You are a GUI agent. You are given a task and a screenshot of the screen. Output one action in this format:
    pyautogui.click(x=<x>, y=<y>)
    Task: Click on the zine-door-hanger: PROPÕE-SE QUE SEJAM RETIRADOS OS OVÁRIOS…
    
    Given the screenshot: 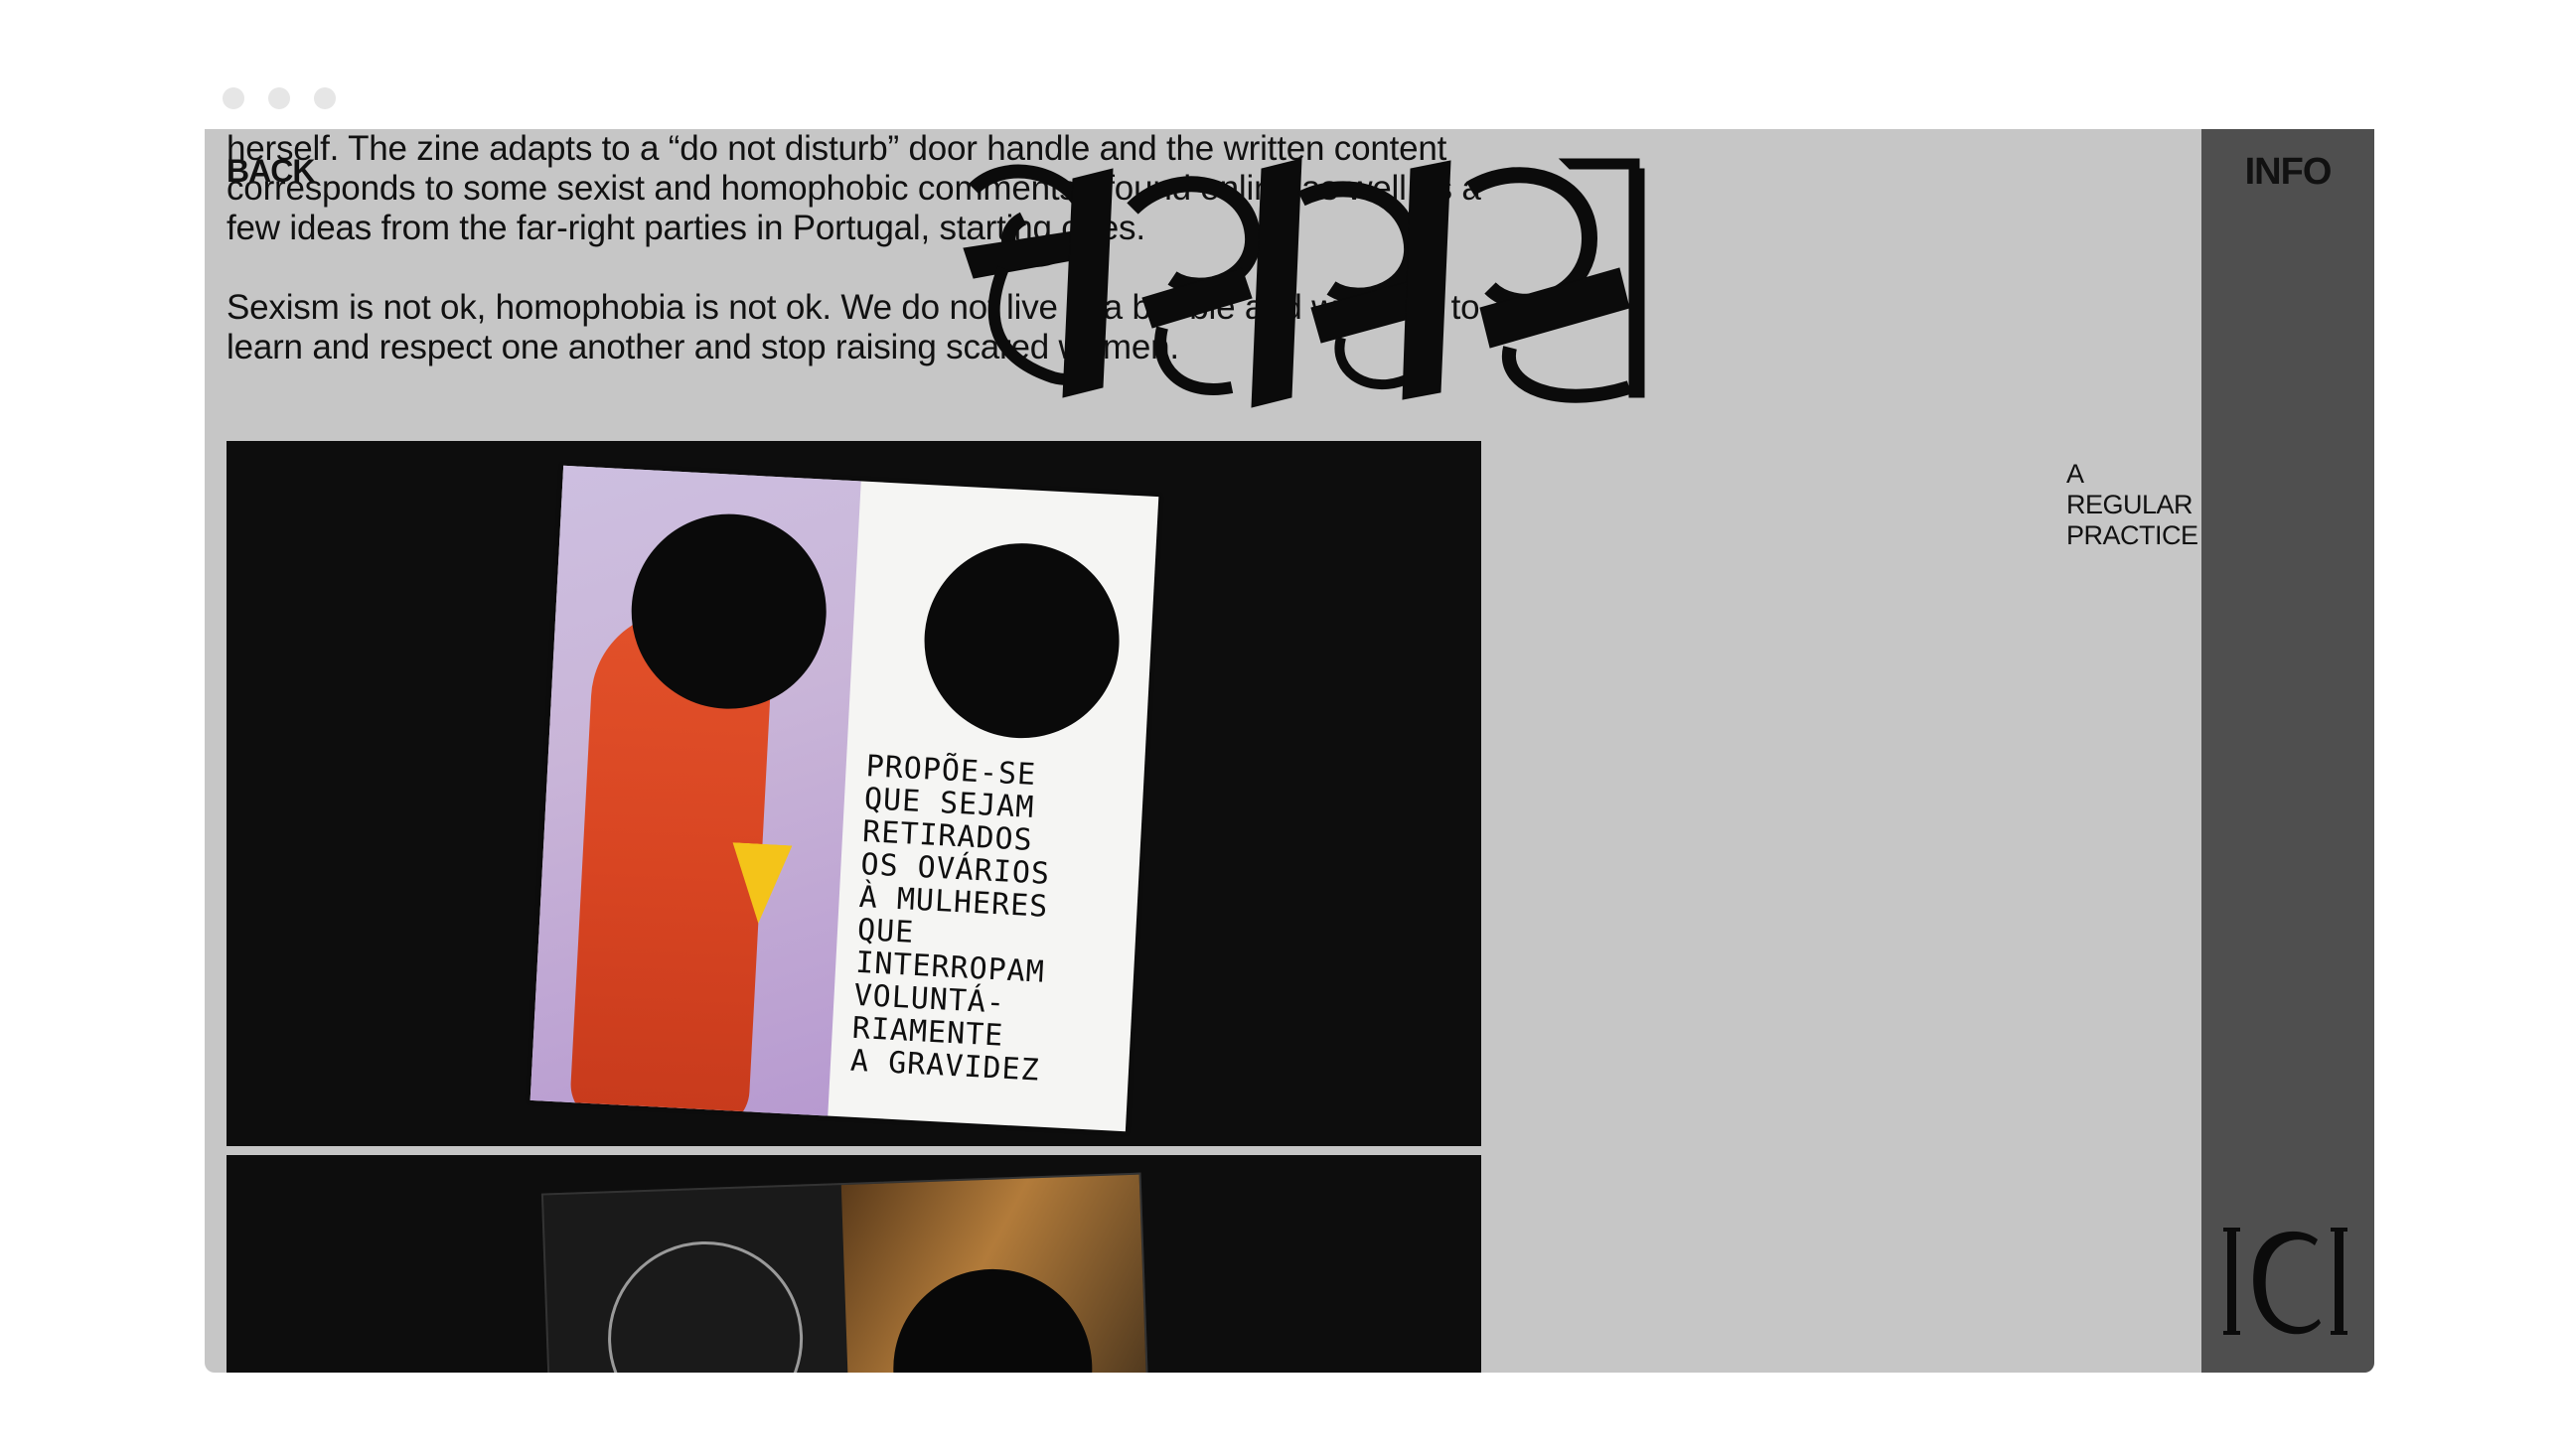 What is the action you would take?
    pyautogui.click(x=844, y=798)
    